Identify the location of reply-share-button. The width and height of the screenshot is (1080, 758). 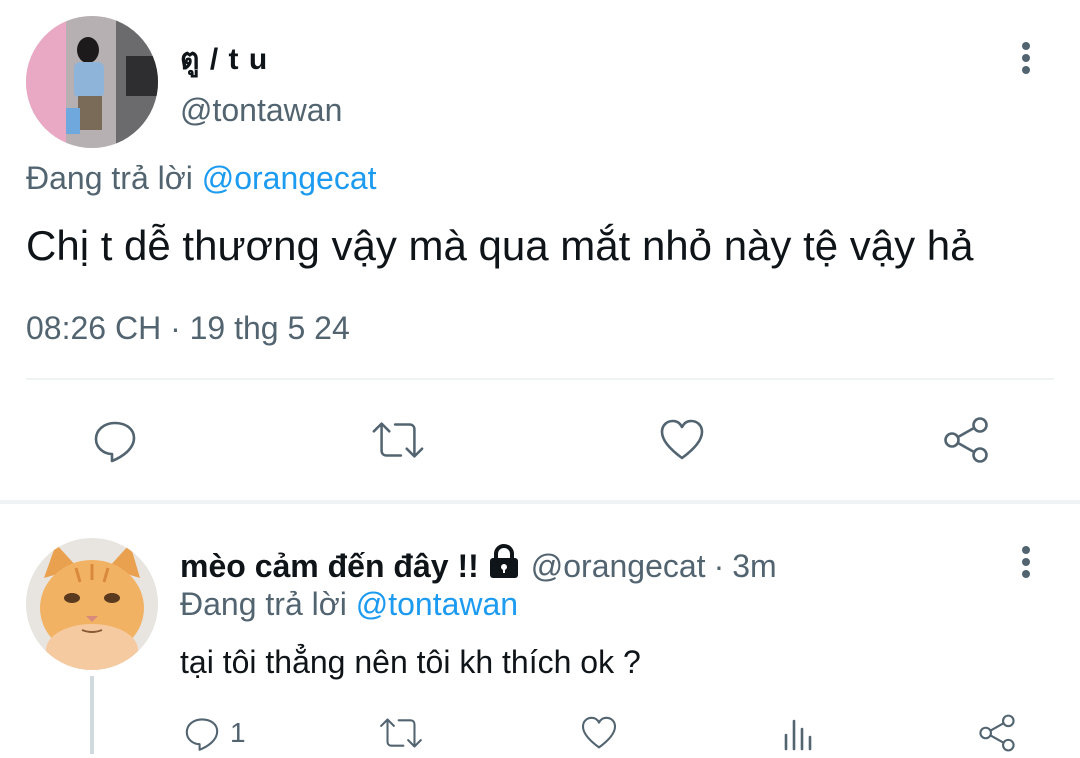
(997, 733).